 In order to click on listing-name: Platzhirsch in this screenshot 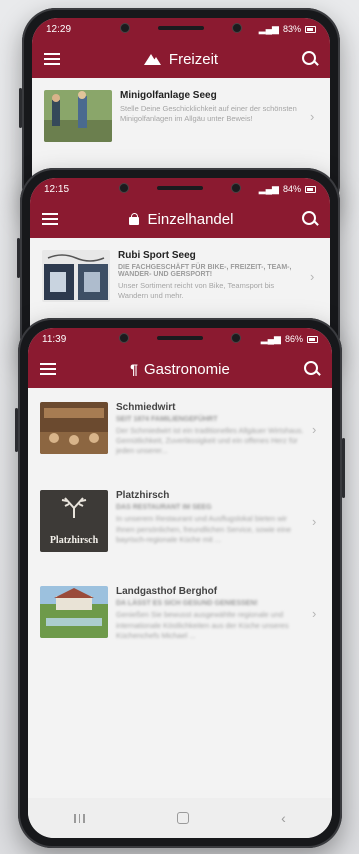, I will do `click(143, 496)`.